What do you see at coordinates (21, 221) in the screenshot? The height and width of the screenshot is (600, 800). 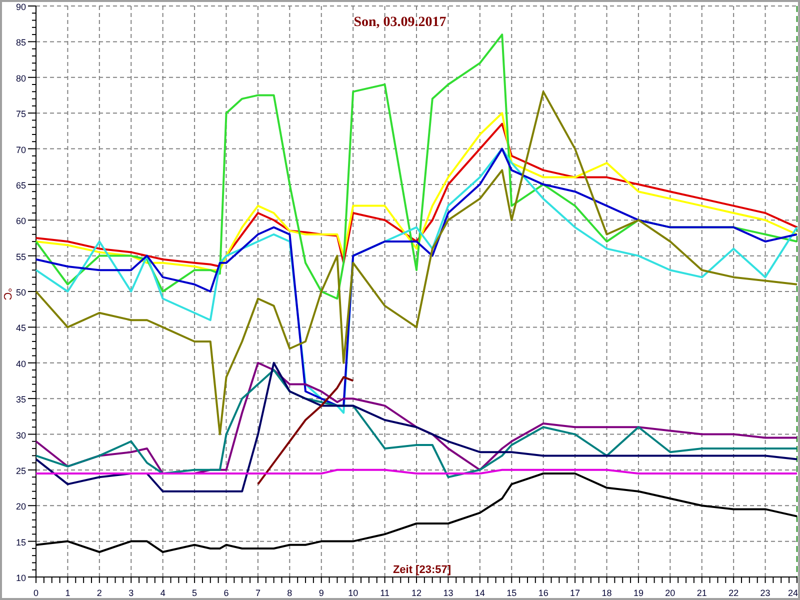 I see `y-tick-label: 60` at bounding box center [21, 221].